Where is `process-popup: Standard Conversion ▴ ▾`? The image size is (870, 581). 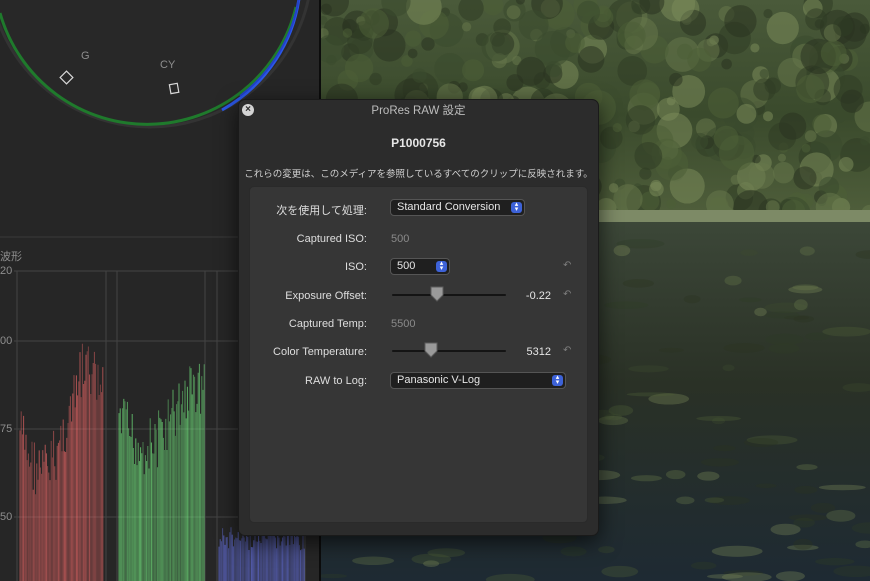
process-popup: Standard Conversion ▴ ▾ is located at coordinates (457, 207).